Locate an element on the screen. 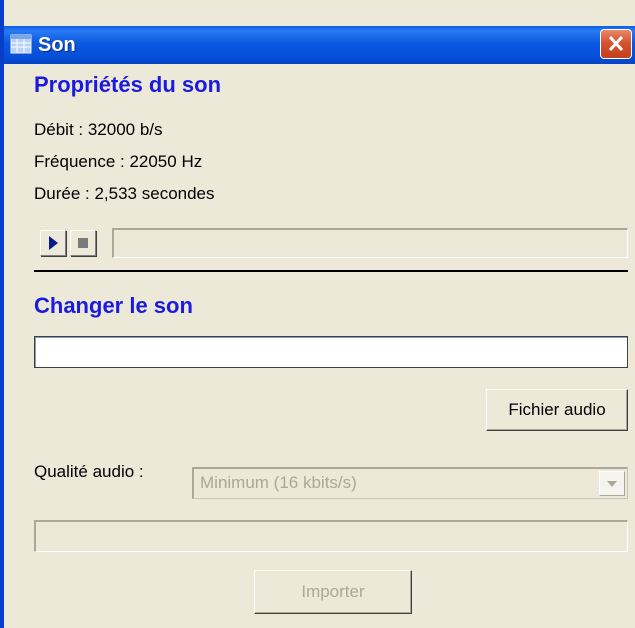 This screenshot has height=628, width=635. close-button is located at coordinates (616, 44).